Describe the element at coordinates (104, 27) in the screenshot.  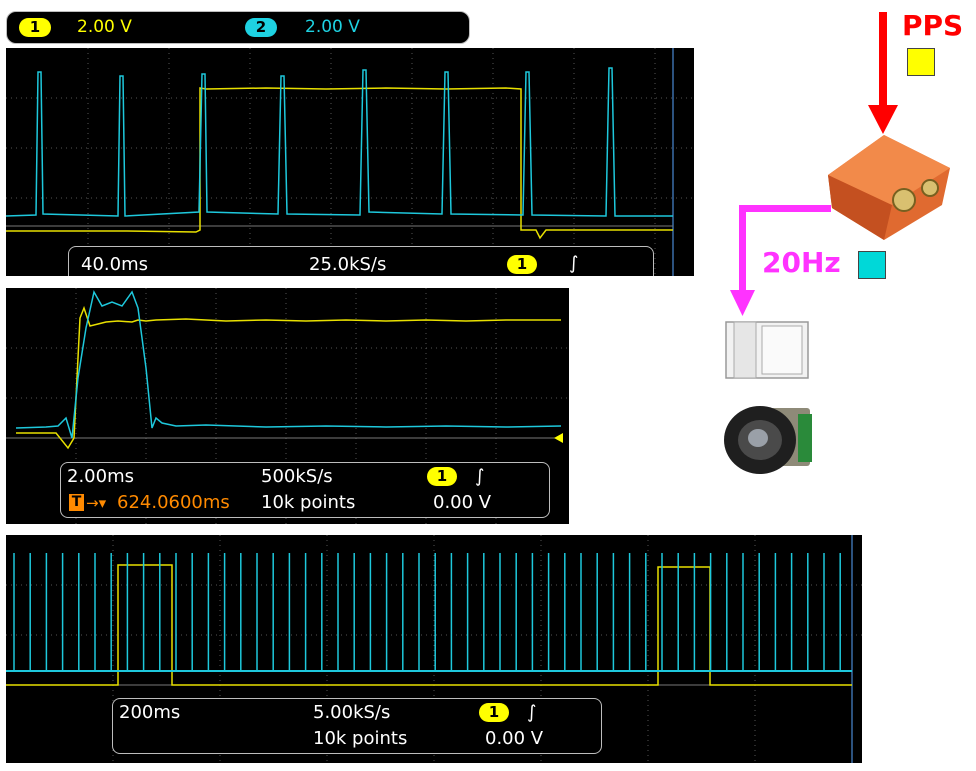
I see `ch1-scale: 2.00 V` at that location.